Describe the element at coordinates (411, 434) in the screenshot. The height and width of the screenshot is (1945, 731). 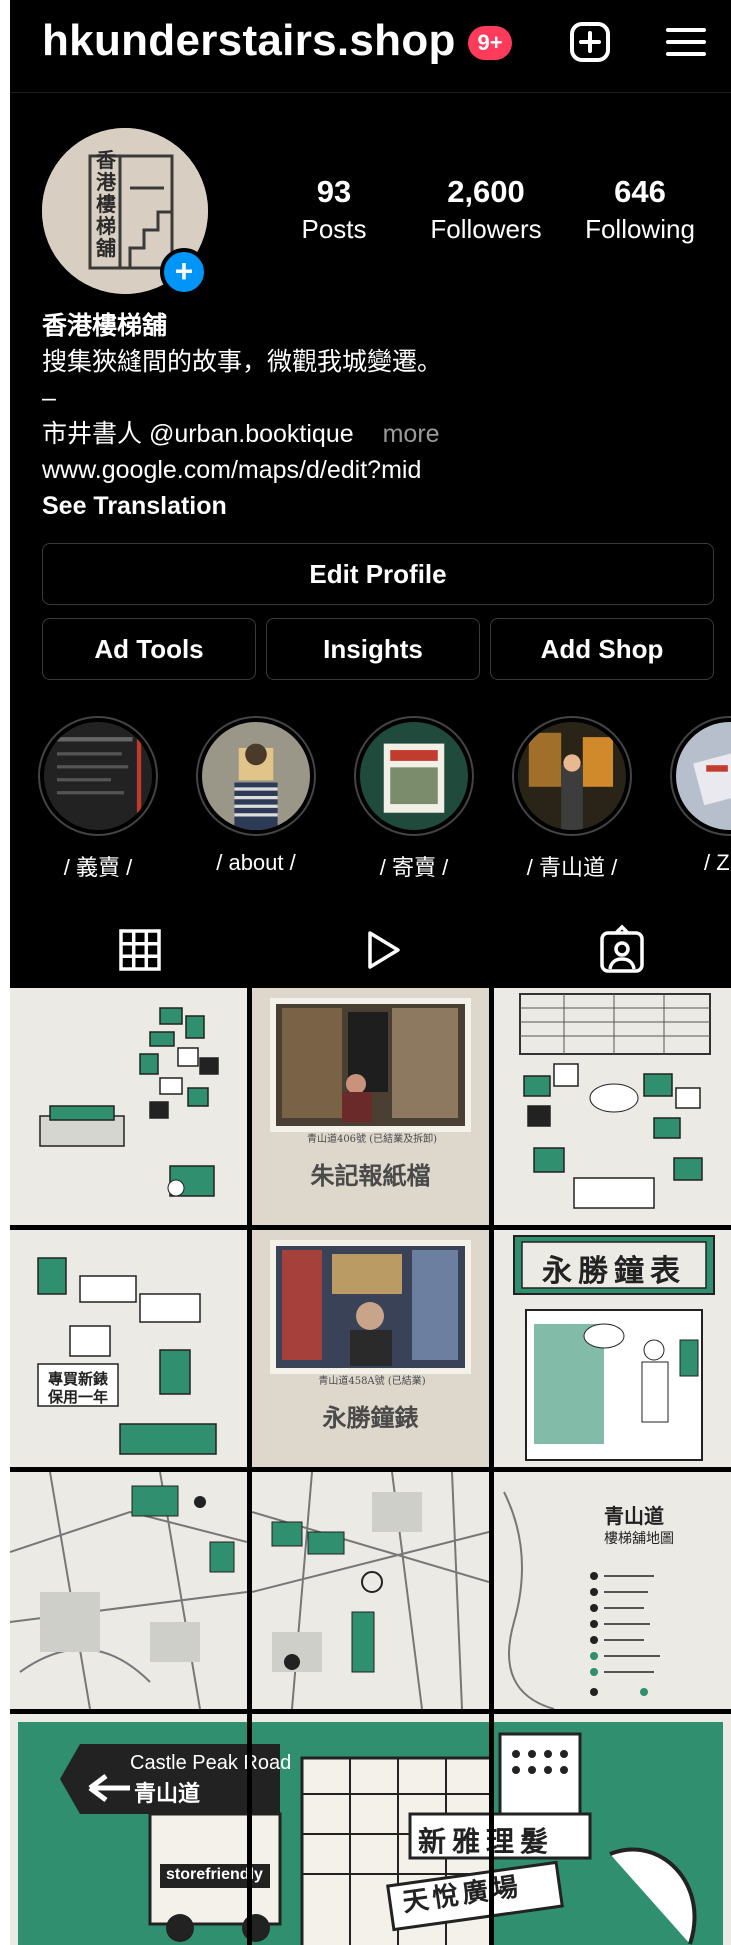
I see `bio-more-link: more` at that location.